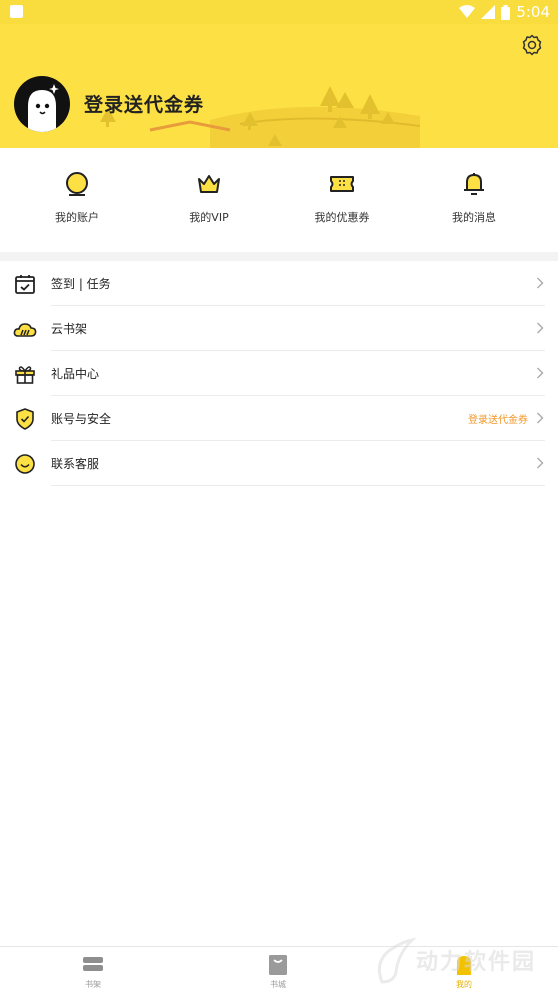 This screenshot has height=993, width=558. Describe the element at coordinates (93, 984) in the screenshot. I see `tab-label: 书架` at that location.